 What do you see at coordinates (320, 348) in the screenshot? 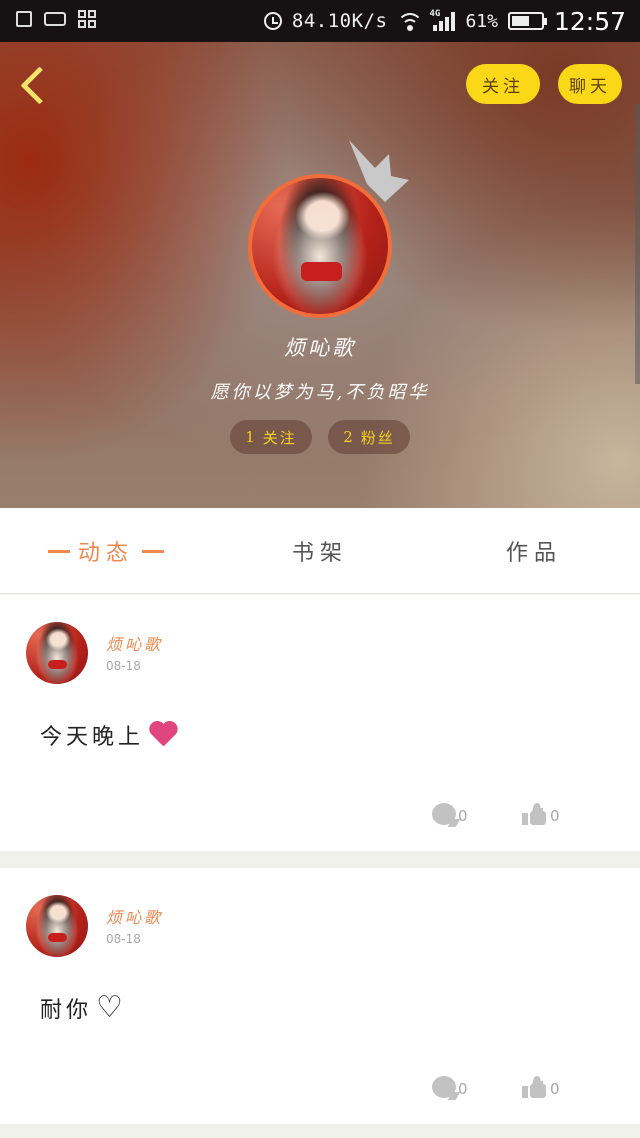
I see `profile-name: 烦吣歌` at bounding box center [320, 348].